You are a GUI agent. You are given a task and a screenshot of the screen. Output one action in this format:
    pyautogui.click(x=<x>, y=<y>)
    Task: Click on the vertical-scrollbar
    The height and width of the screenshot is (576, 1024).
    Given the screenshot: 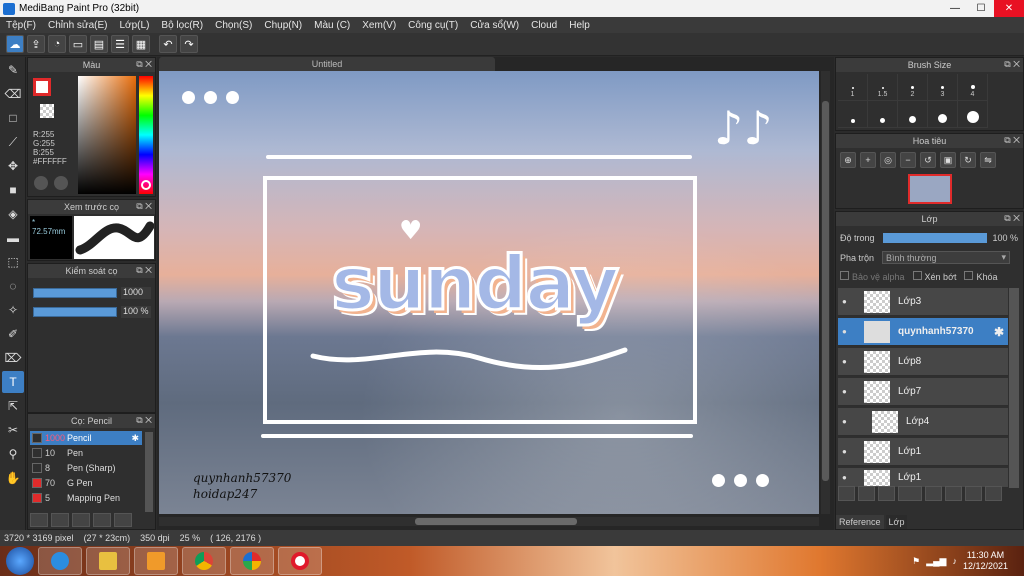 What is the action you would take?
    pyautogui.click(x=825, y=292)
    